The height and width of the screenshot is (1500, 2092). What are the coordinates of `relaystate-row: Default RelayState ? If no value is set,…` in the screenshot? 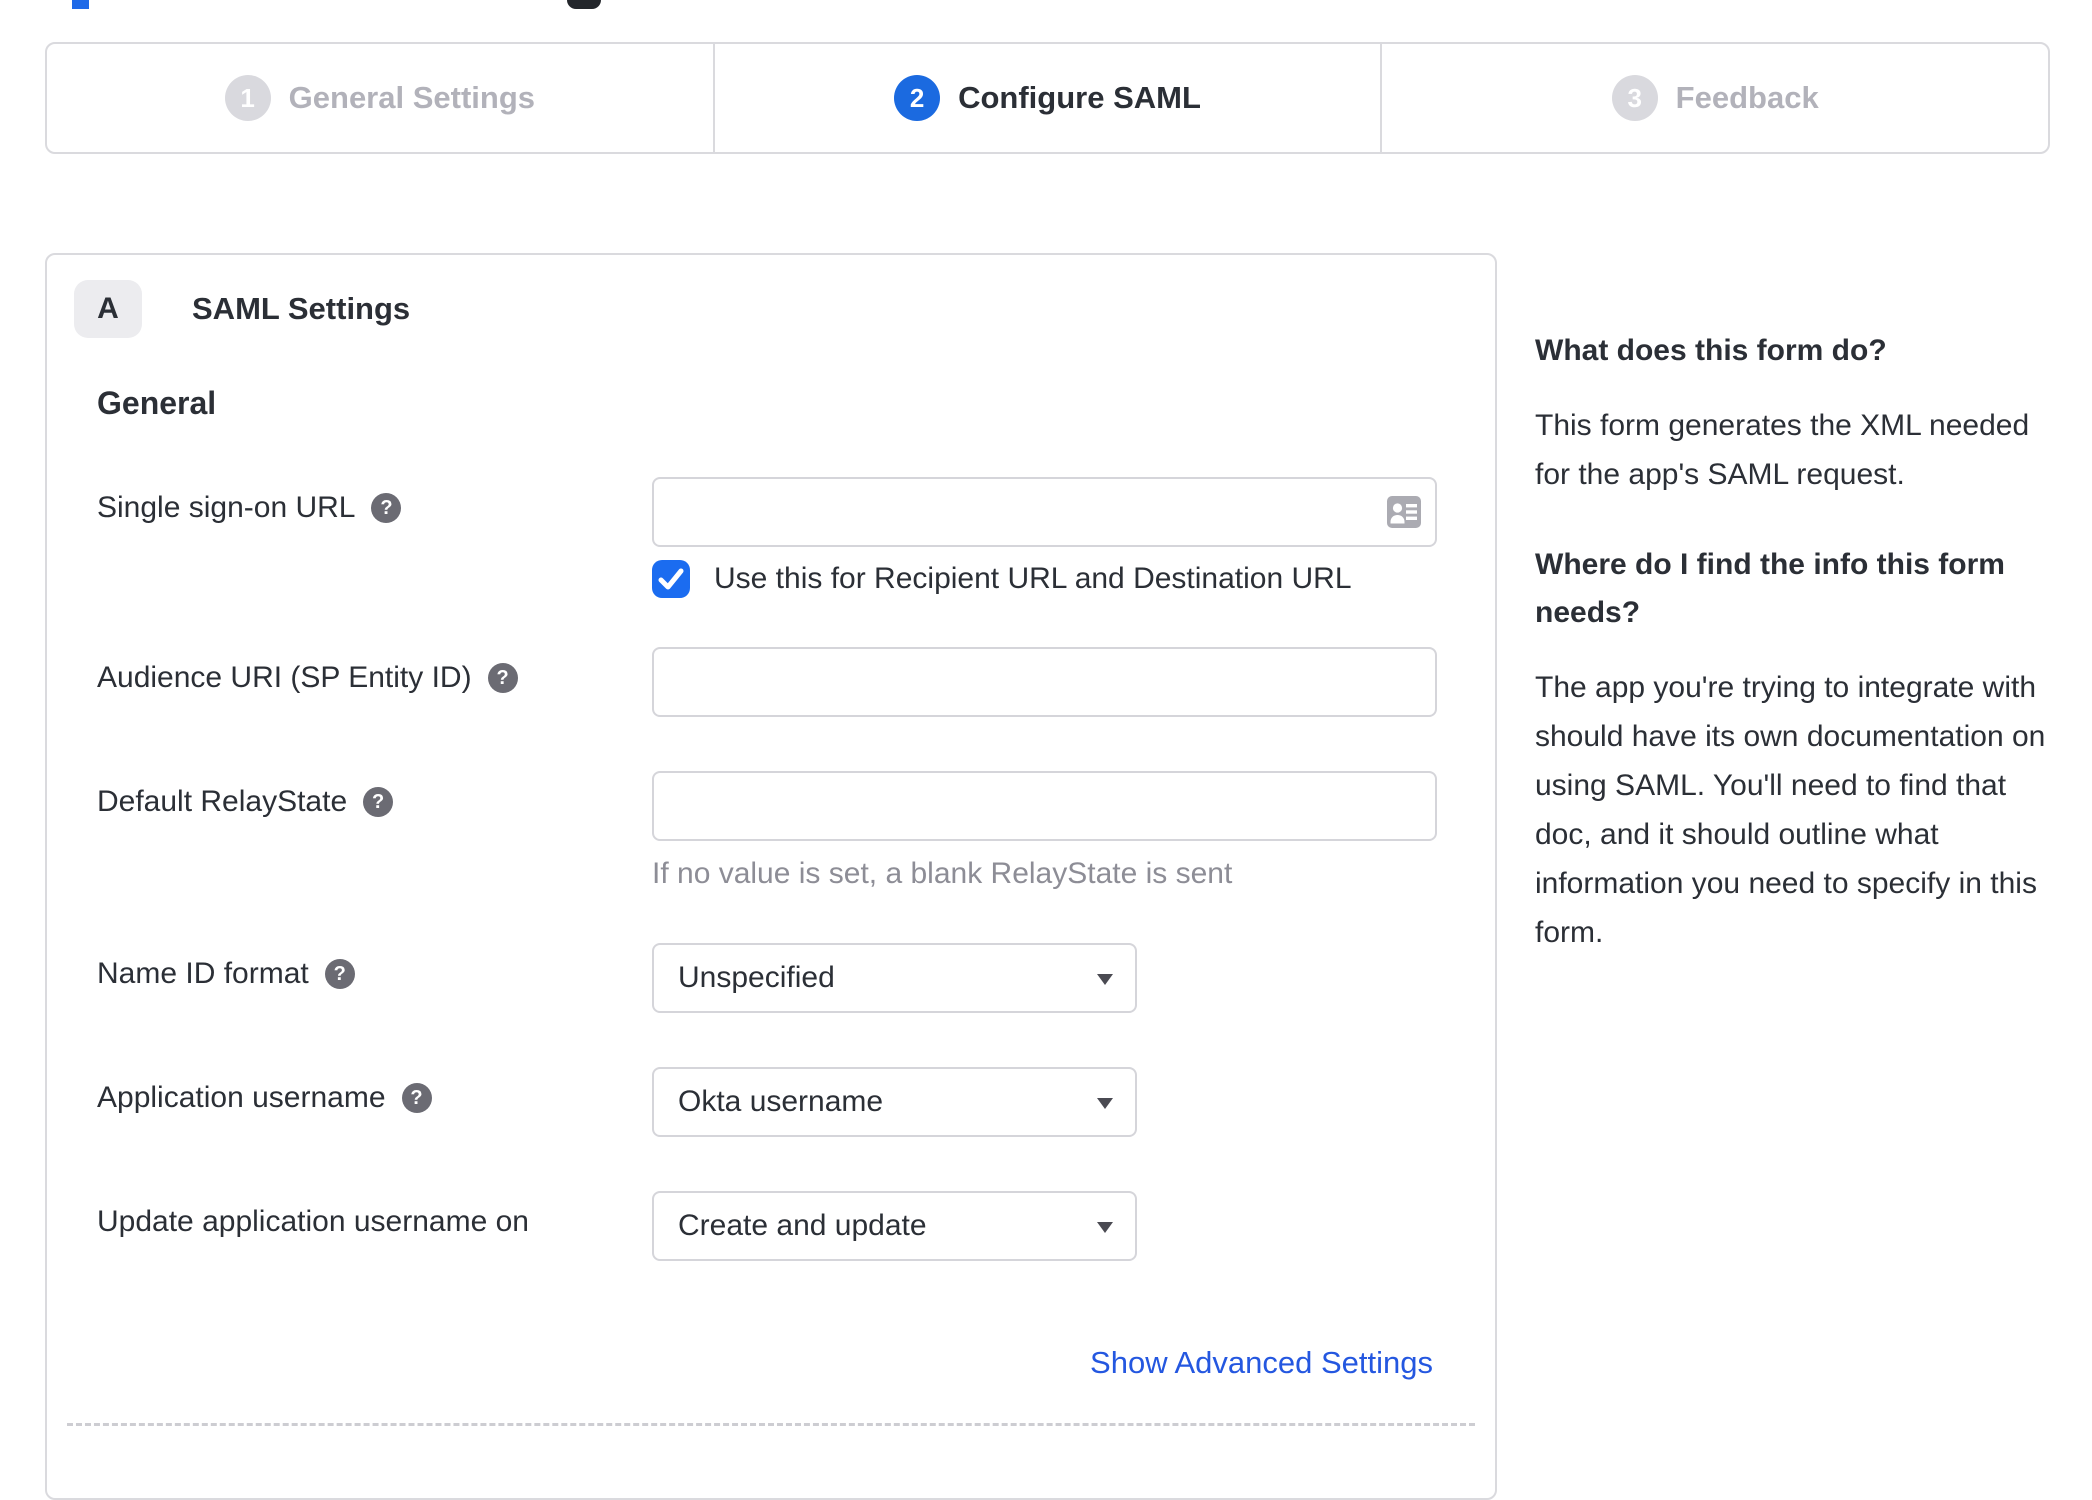 It's located at (767, 831).